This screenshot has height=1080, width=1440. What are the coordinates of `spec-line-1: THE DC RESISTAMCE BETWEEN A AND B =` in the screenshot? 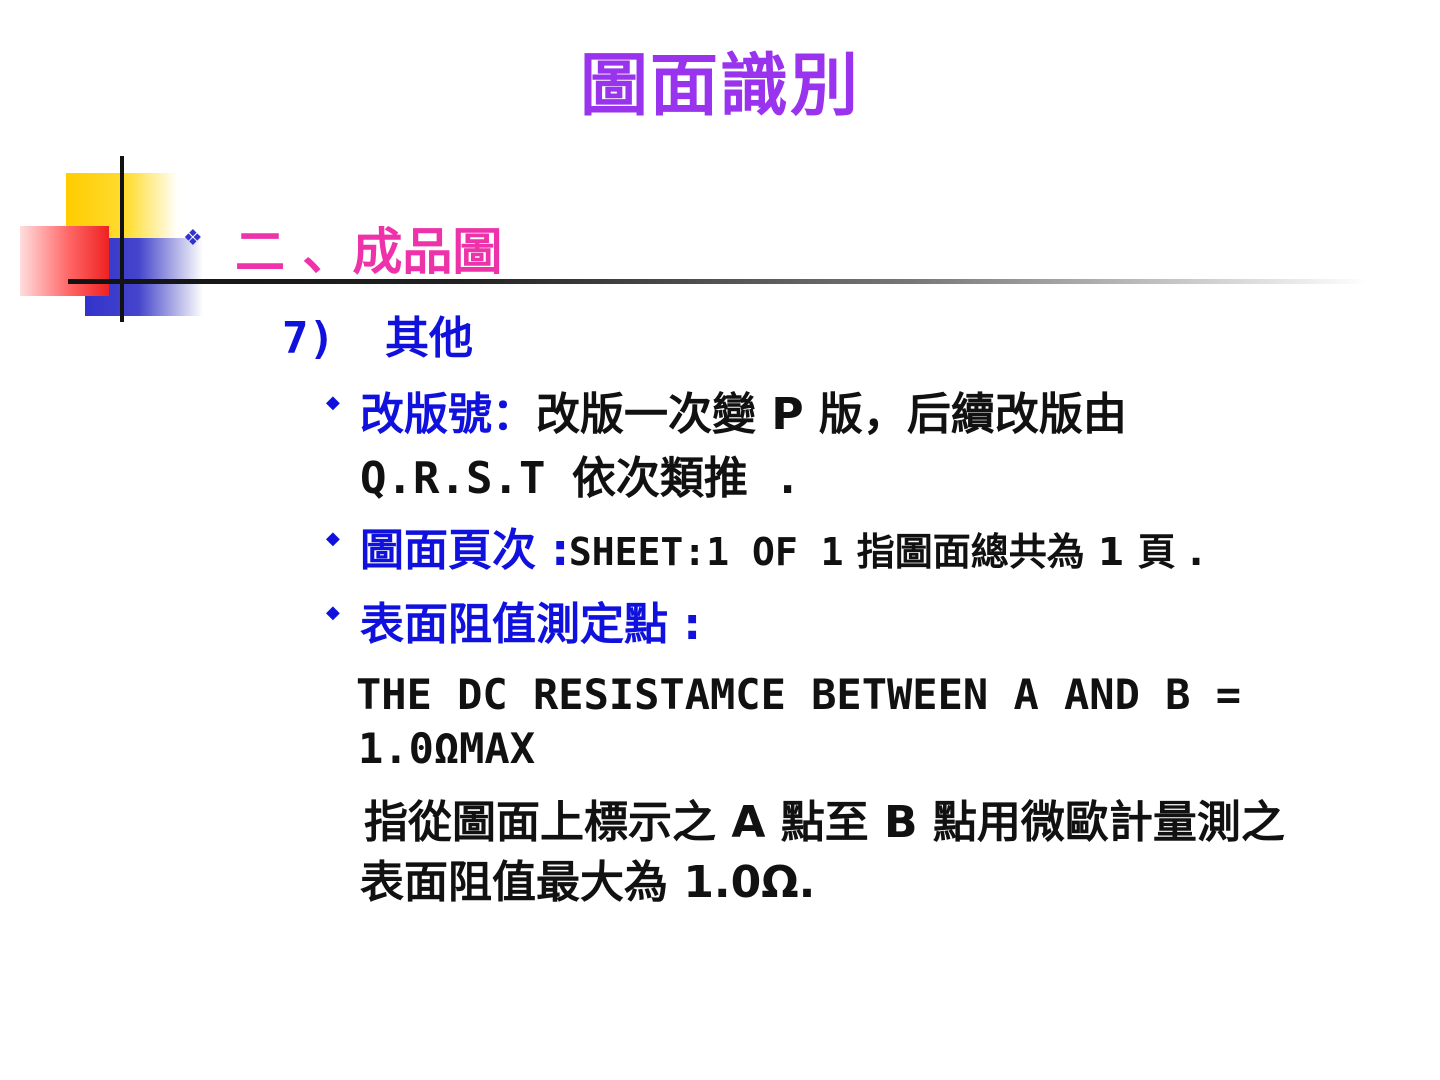 It's located at (799, 694).